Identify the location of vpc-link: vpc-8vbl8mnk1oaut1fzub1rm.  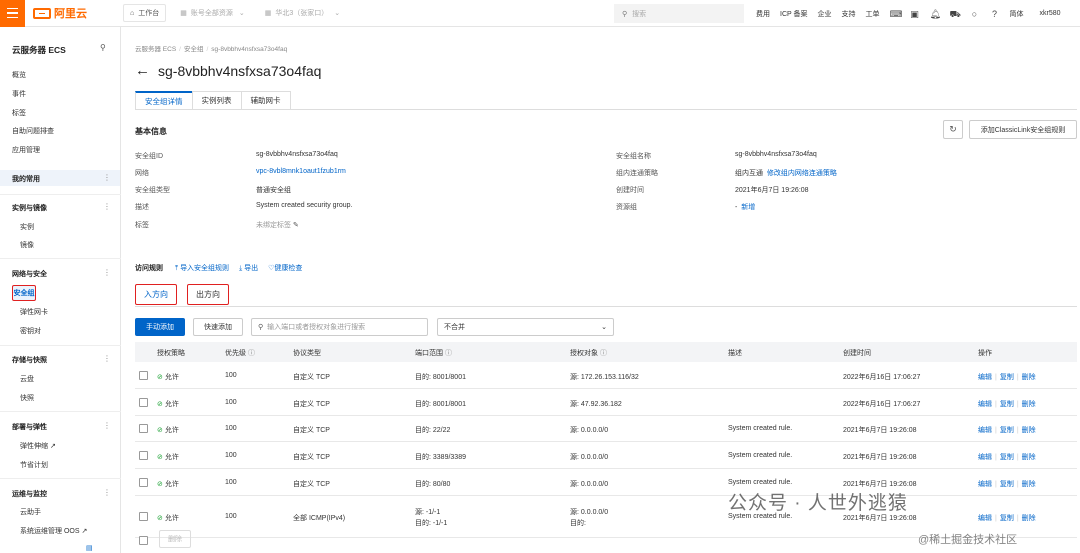
(301, 171).